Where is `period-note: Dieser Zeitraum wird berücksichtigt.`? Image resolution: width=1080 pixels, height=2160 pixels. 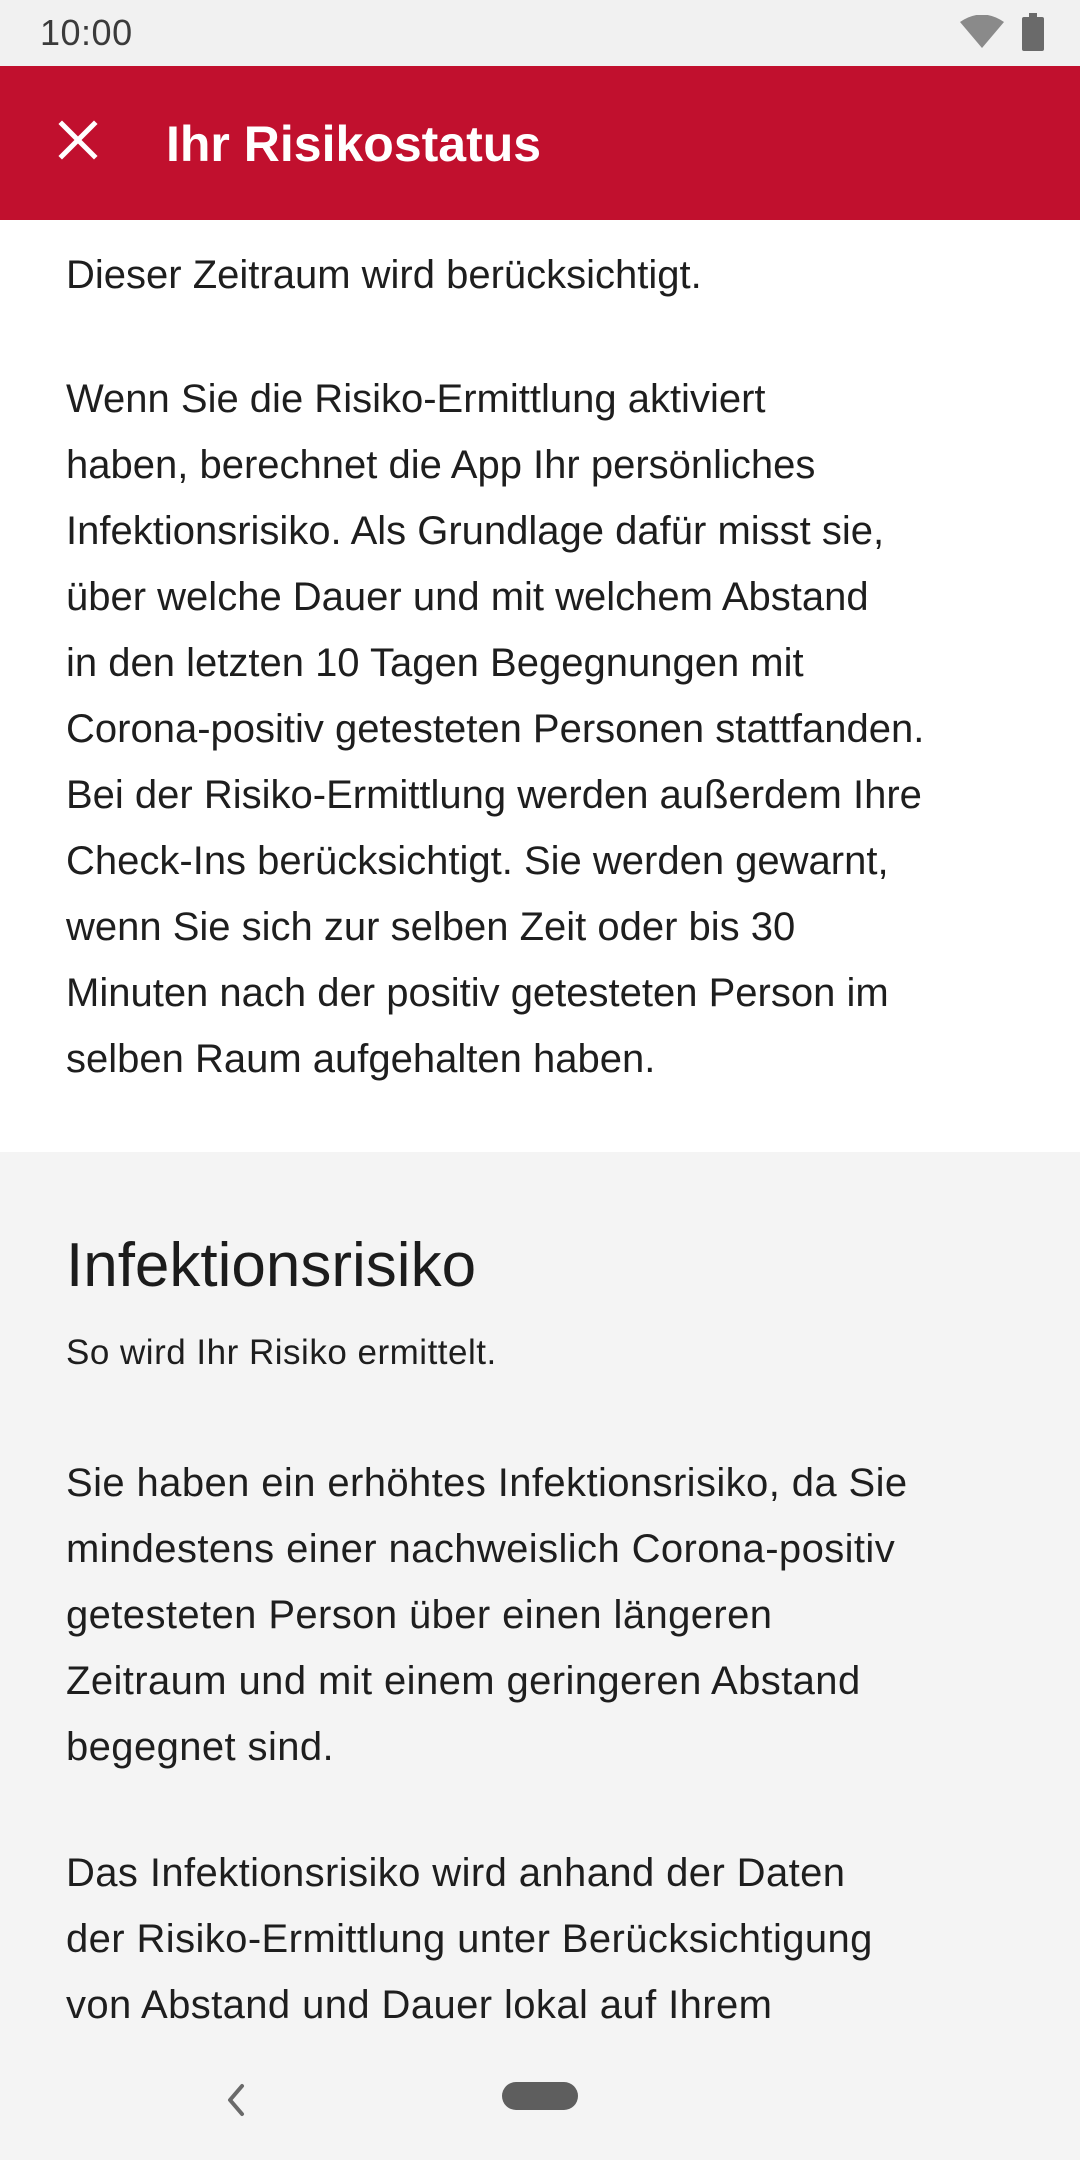
period-note: Dieser Zeitraum wird berücksichtigt. is located at coordinates (546, 275).